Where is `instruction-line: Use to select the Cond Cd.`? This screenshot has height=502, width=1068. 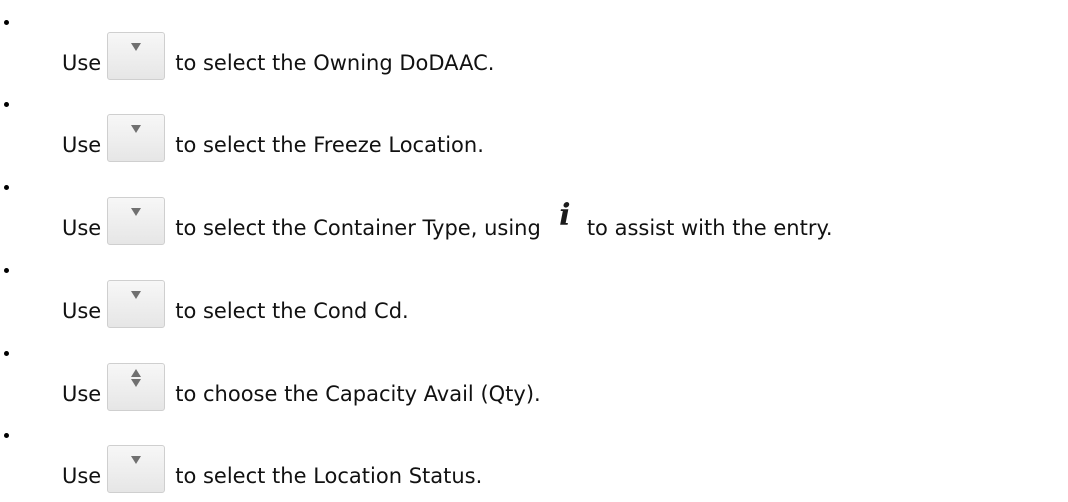 instruction-line: Use to select the Cond Cd. is located at coordinates (235, 302).